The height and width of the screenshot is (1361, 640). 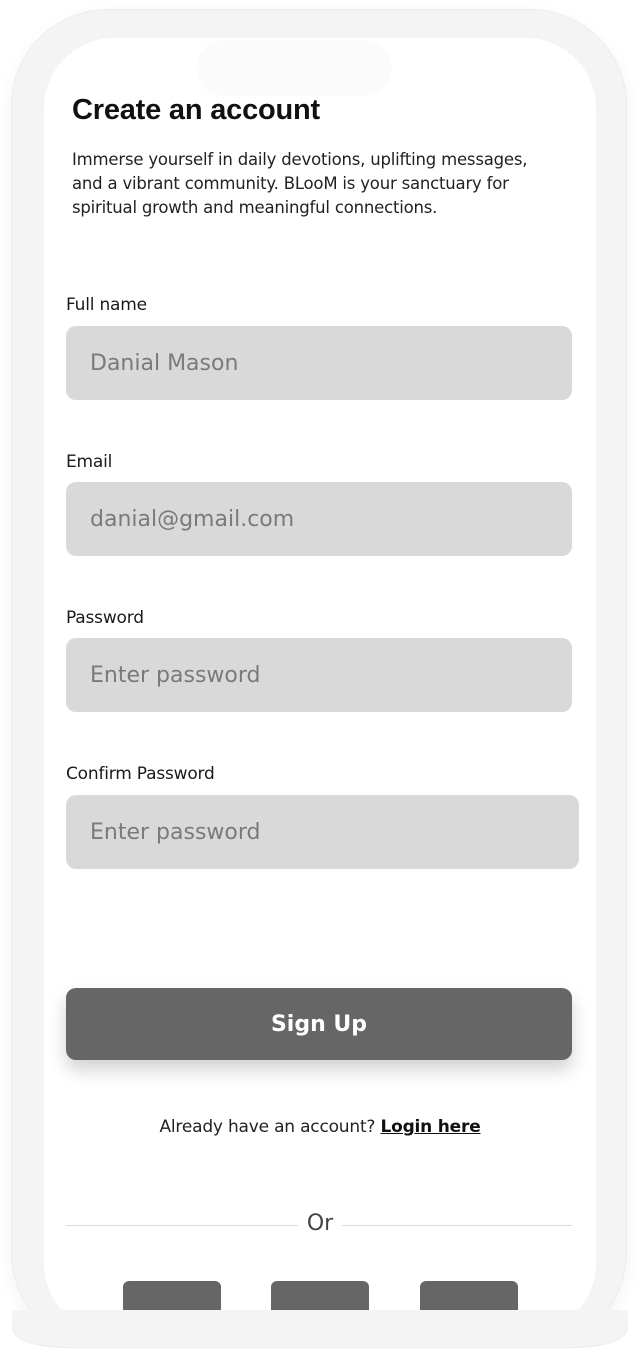 What do you see at coordinates (196, 110) in the screenshot?
I see `page-title: Create an account` at bounding box center [196, 110].